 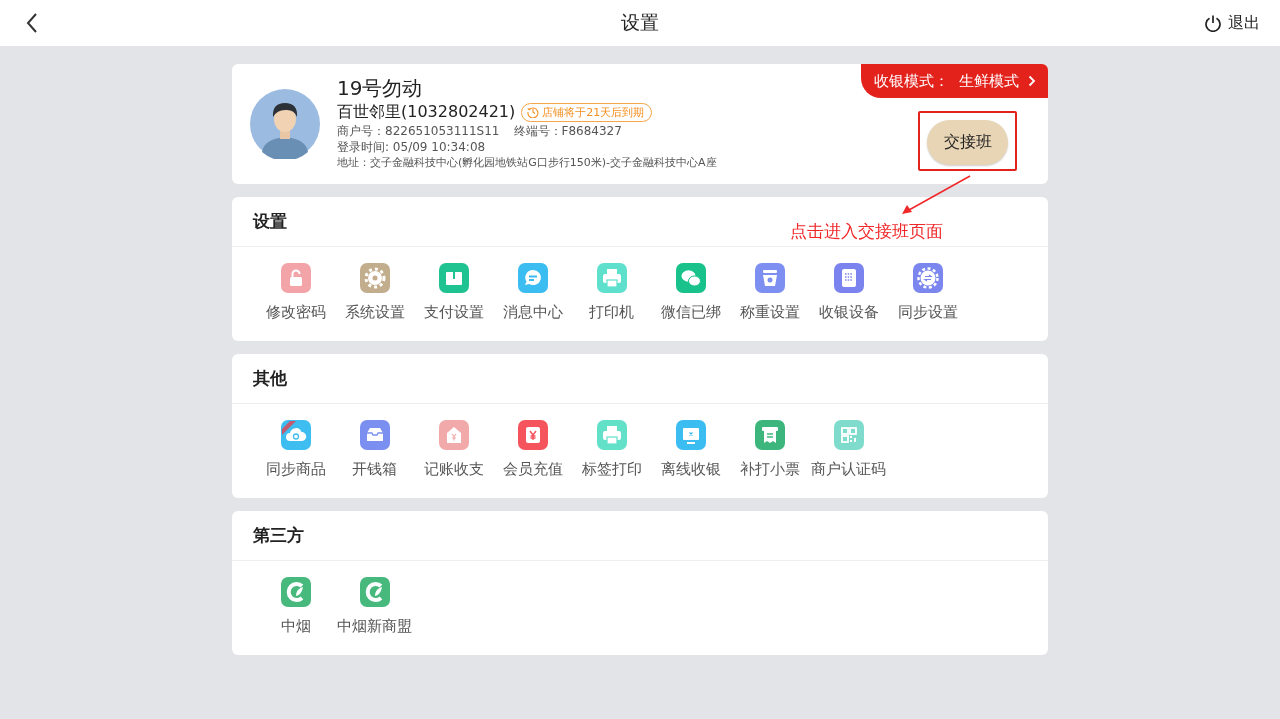 I want to click on menu-item: 系统设置, so click(x=374, y=294).